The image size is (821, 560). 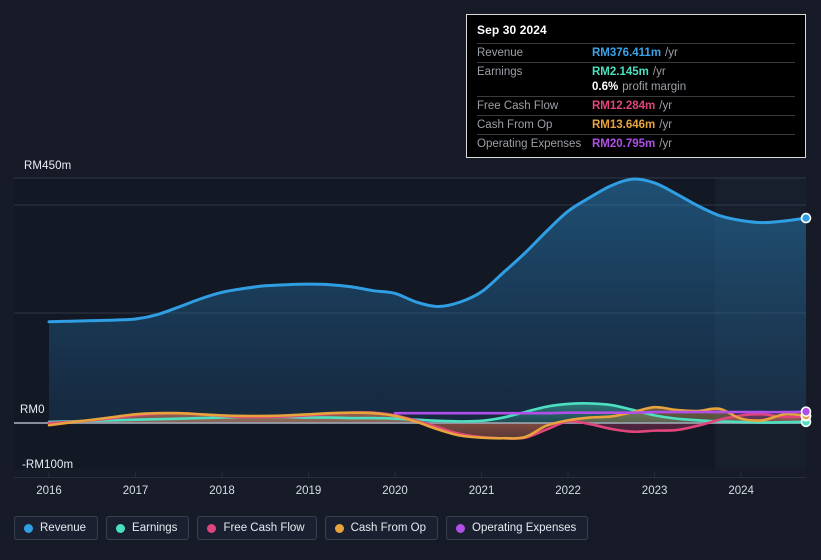 What do you see at coordinates (32, 410) in the screenshot?
I see `y-axis-label-zero: RM0` at bounding box center [32, 410].